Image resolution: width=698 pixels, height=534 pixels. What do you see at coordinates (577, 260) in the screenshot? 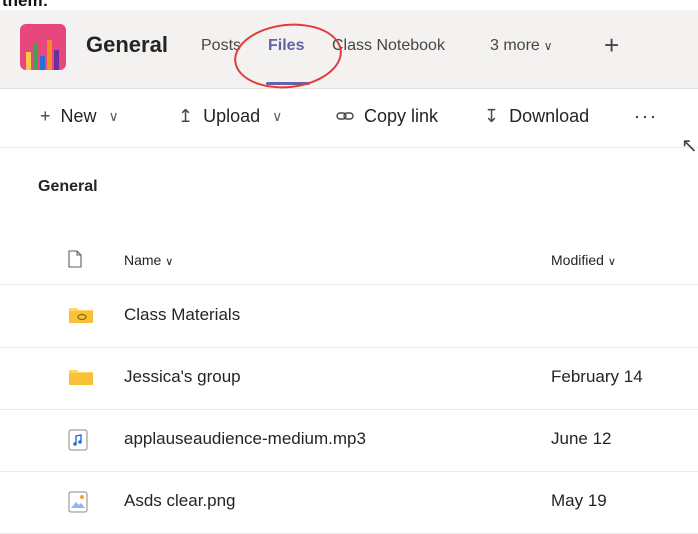
I see `column-modified-label: Modified` at bounding box center [577, 260].